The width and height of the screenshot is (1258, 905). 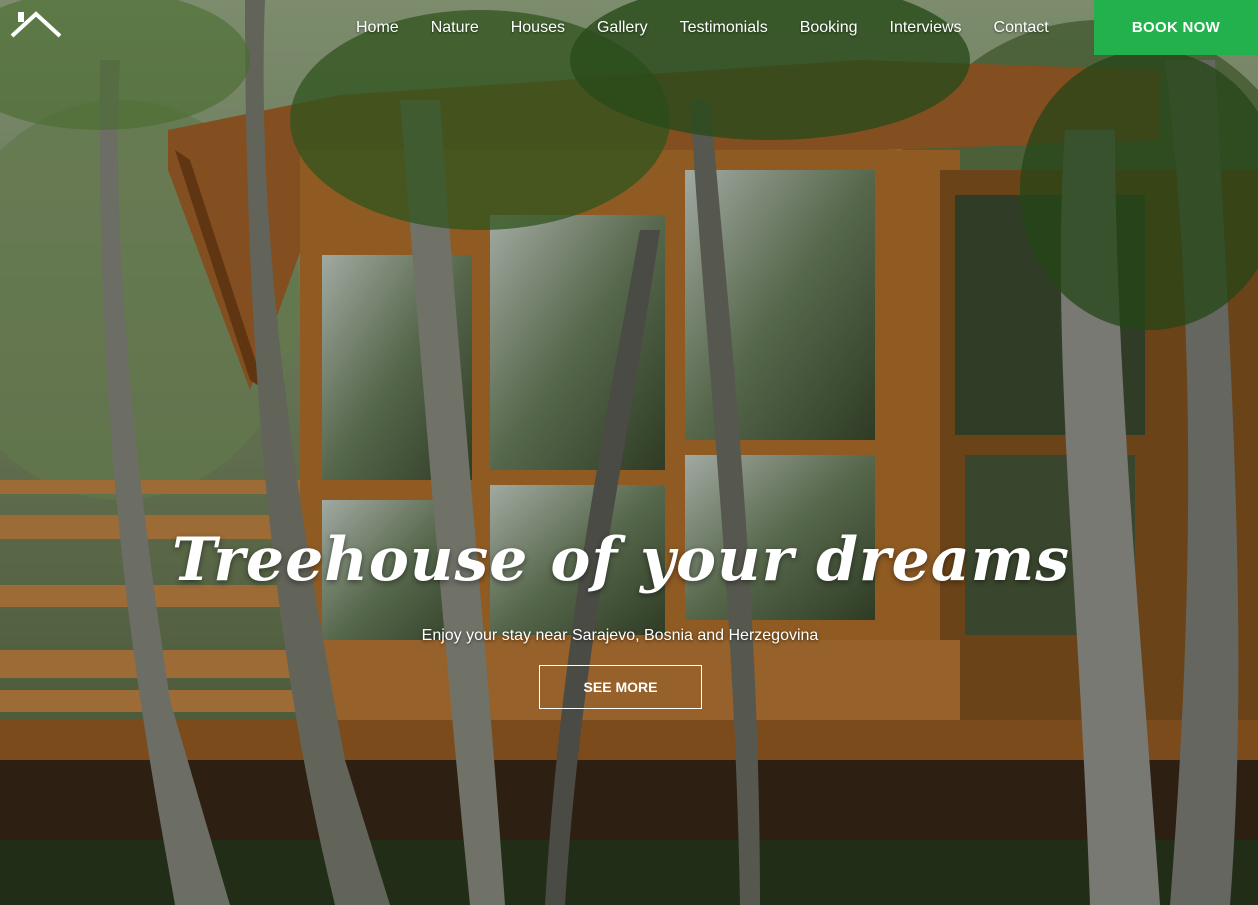 What do you see at coordinates (620, 687) in the screenshot?
I see `see-more-button: SEE MORE` at bounding box center [620, 687].